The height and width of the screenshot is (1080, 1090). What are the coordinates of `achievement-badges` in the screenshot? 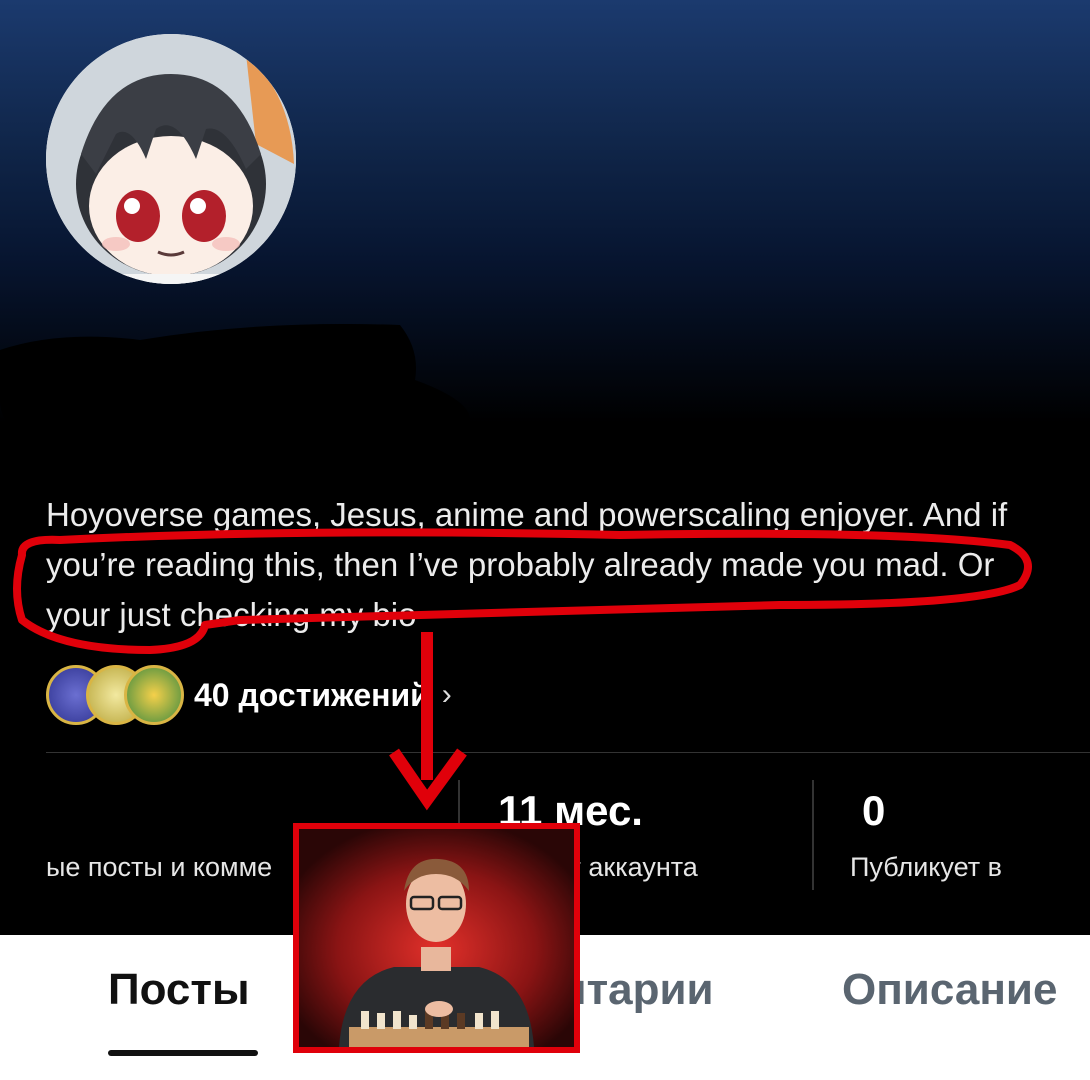 It's located at (116, 695).